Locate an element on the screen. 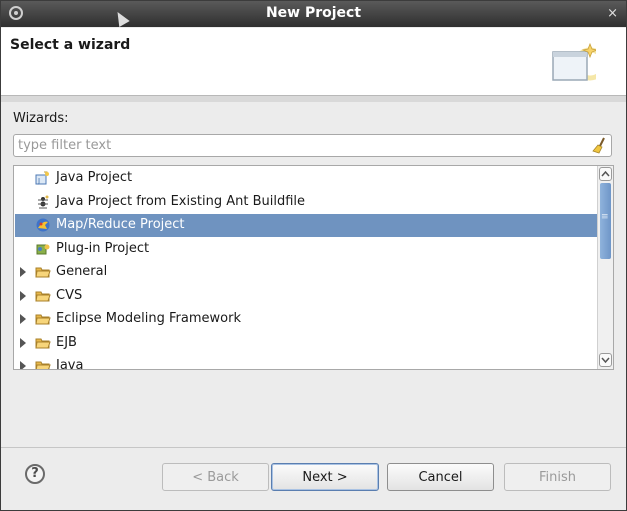  java-project-icon: J is located at coordinates (43, 178).